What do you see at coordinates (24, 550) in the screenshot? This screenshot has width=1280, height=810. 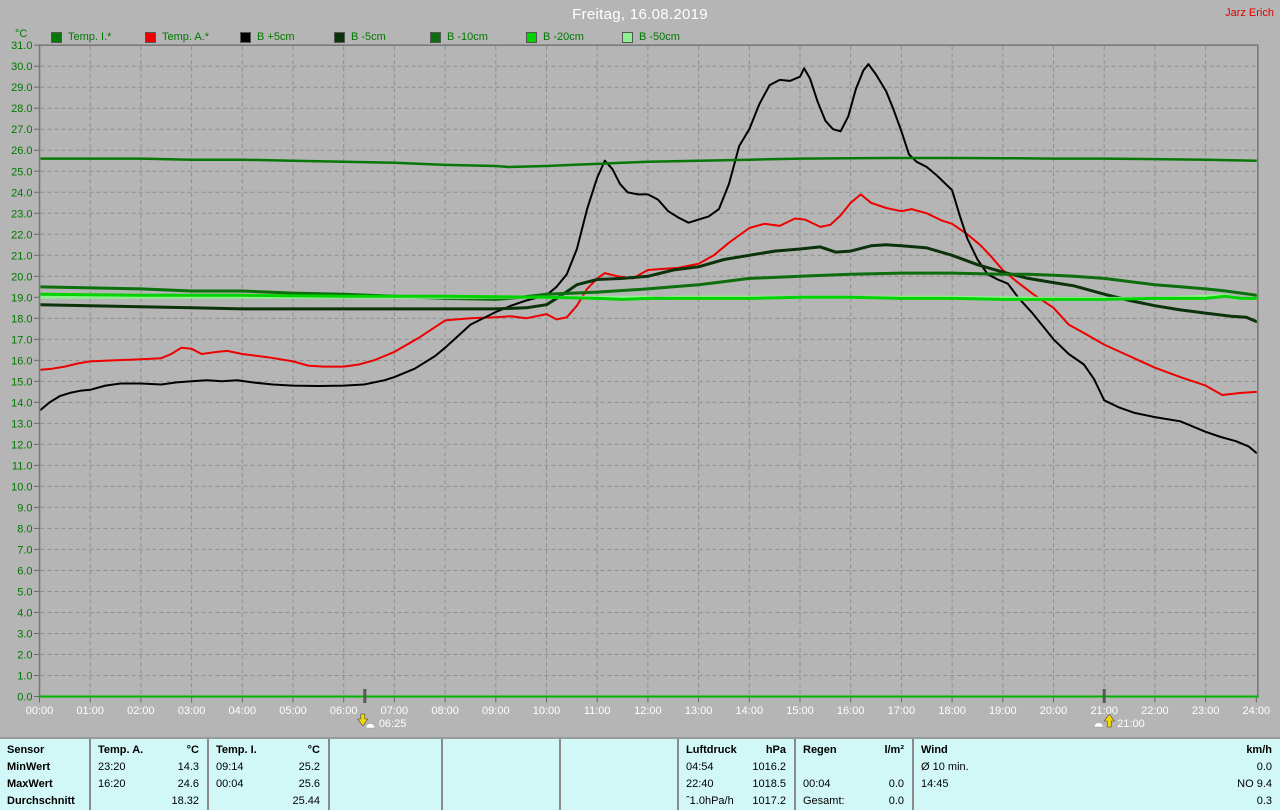 I see `y-tick-label: 7.0` at bounding box center [24, 550].